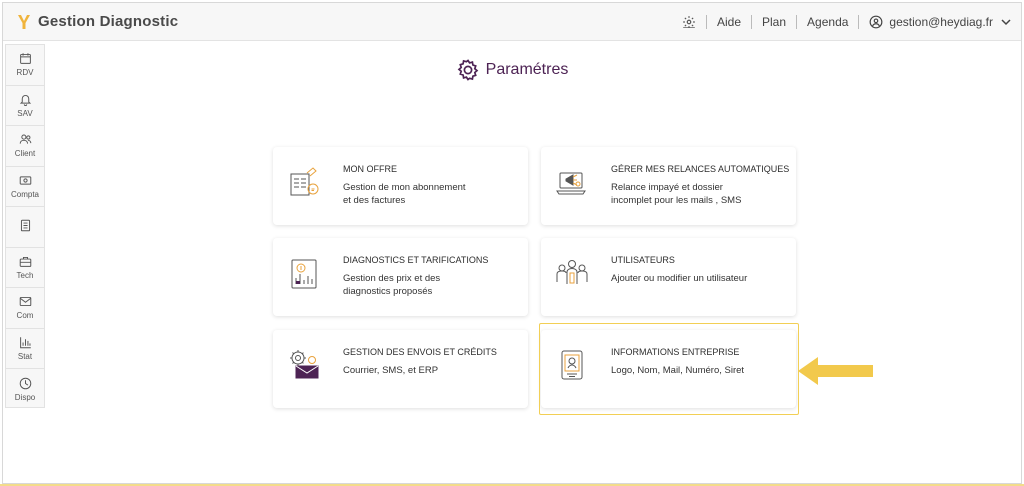 The width and height of the screenshot is (1024, 486). Describe the element at coordinates (512, 70) in the screenshot. I see `page-title: Paramétres` at that location.